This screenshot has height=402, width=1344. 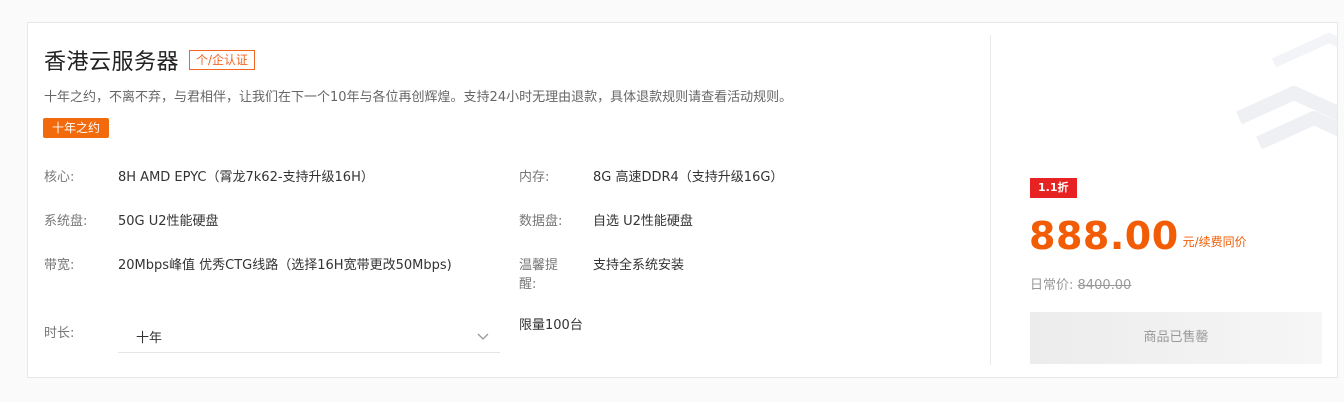 I want to click on price-unit: 元/续费同价, so click(x=1214, y=242).